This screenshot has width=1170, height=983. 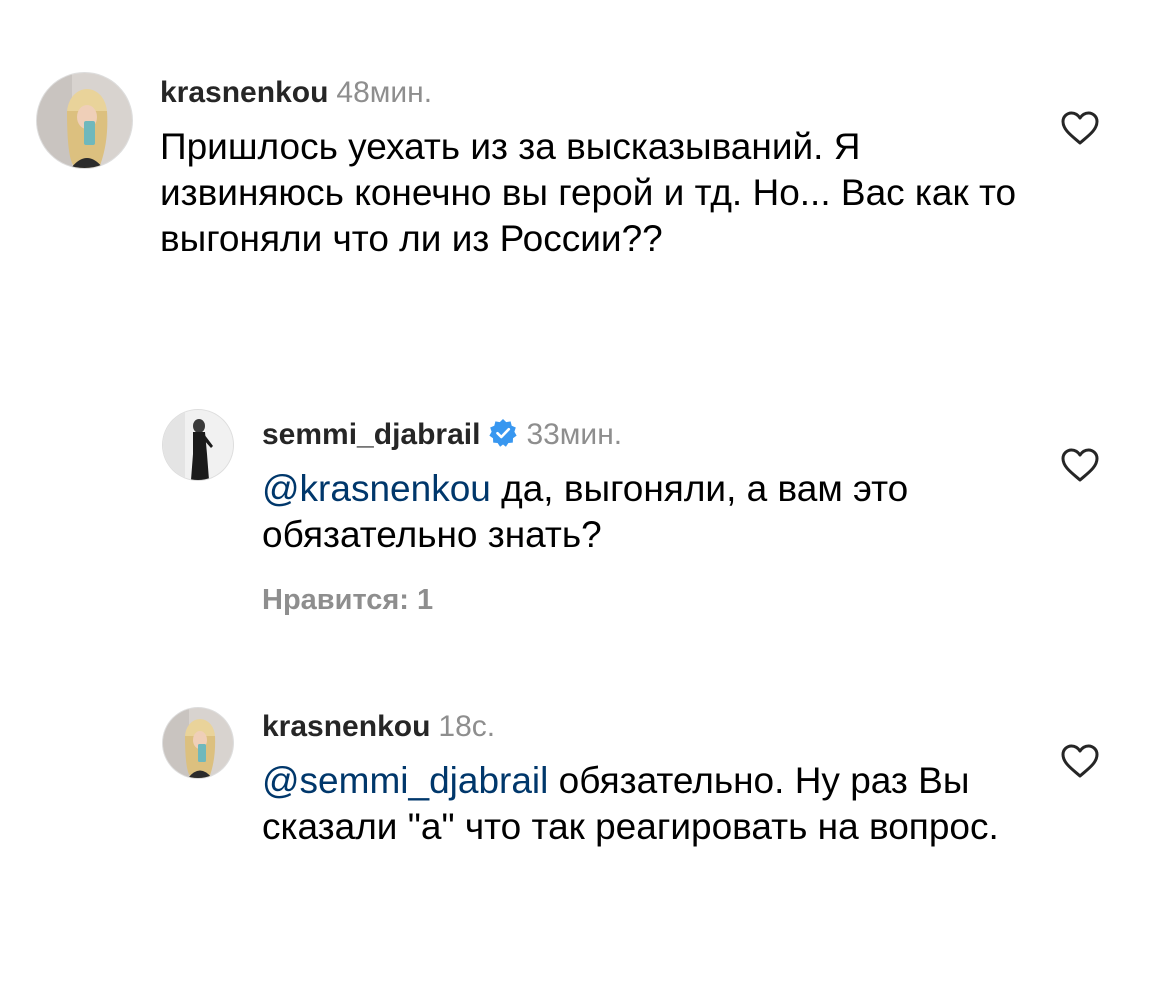 I want to click on mention-link: @krasnenkou, so click(x=376, y=488).